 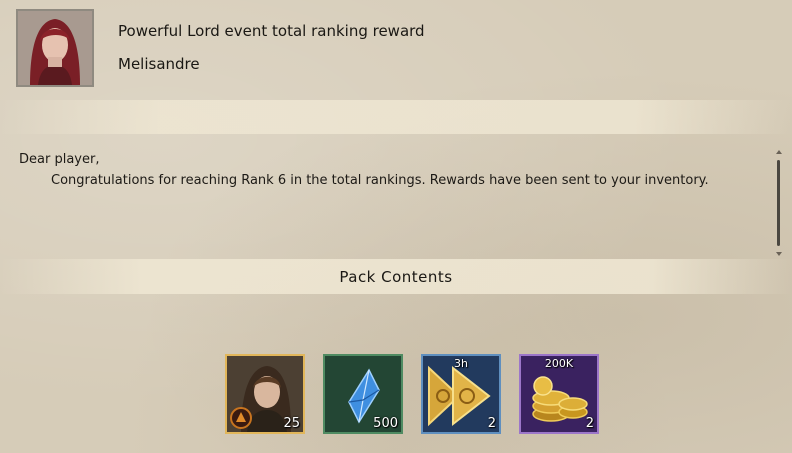 I want to click on sender-portrait-icon, so click(x=55, y=48).